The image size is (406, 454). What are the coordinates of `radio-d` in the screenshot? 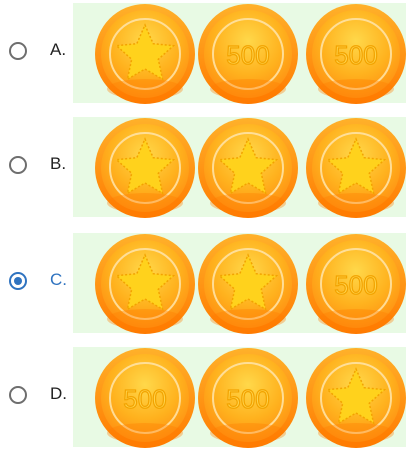 It's located at (18, 395).